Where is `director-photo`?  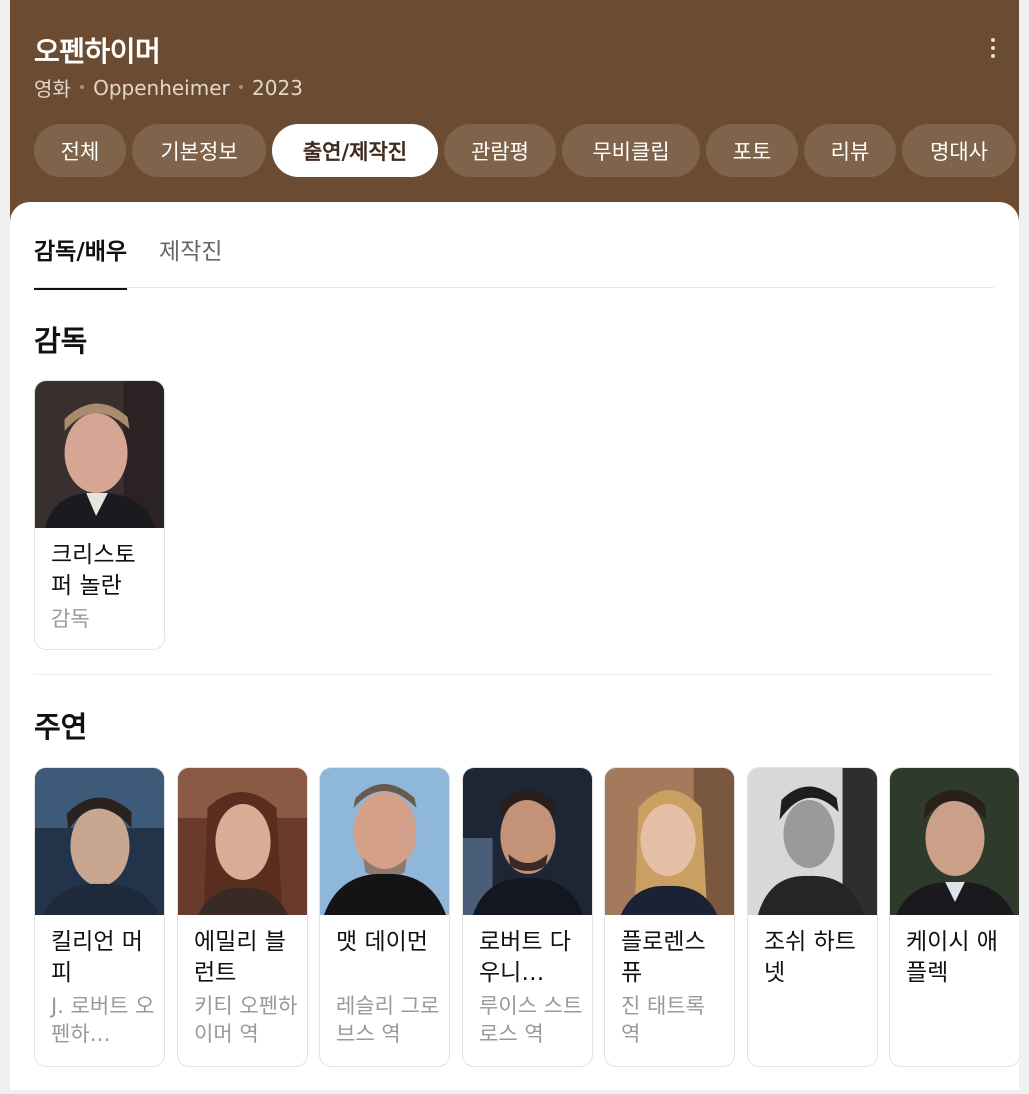
director-photo is located at coordinates (99, 454).